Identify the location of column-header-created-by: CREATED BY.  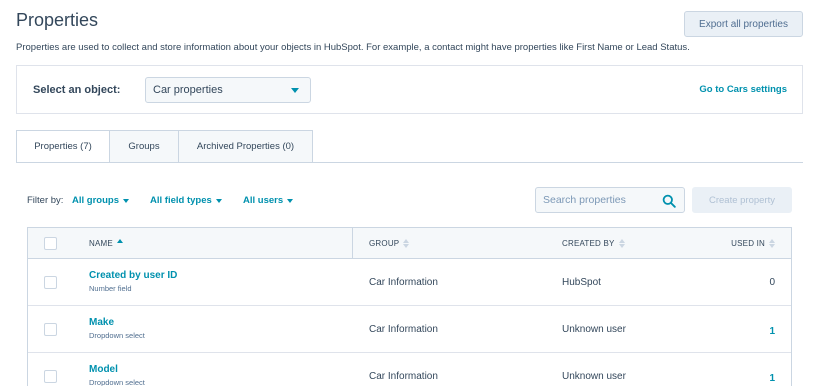
(593, 243).